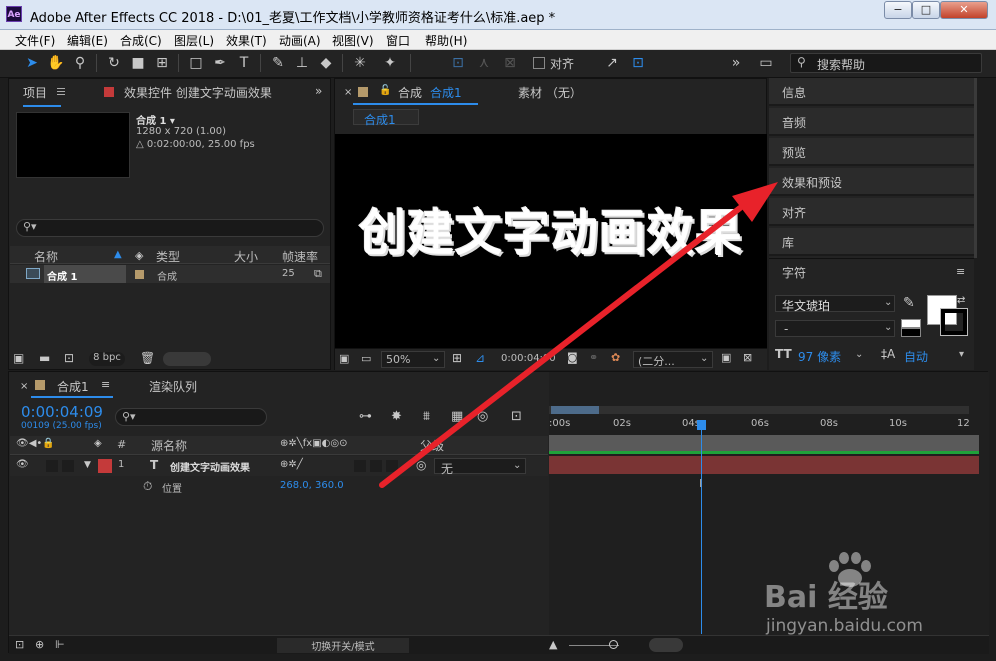  What do you see at coordinates (279, 466) in the screenshot?
I see `layer-row: 👁 ▼ 1 T 创建文字动画效果 ⊕✲╱ ◎ 无 ⌄` at bounding box center [279, 466].